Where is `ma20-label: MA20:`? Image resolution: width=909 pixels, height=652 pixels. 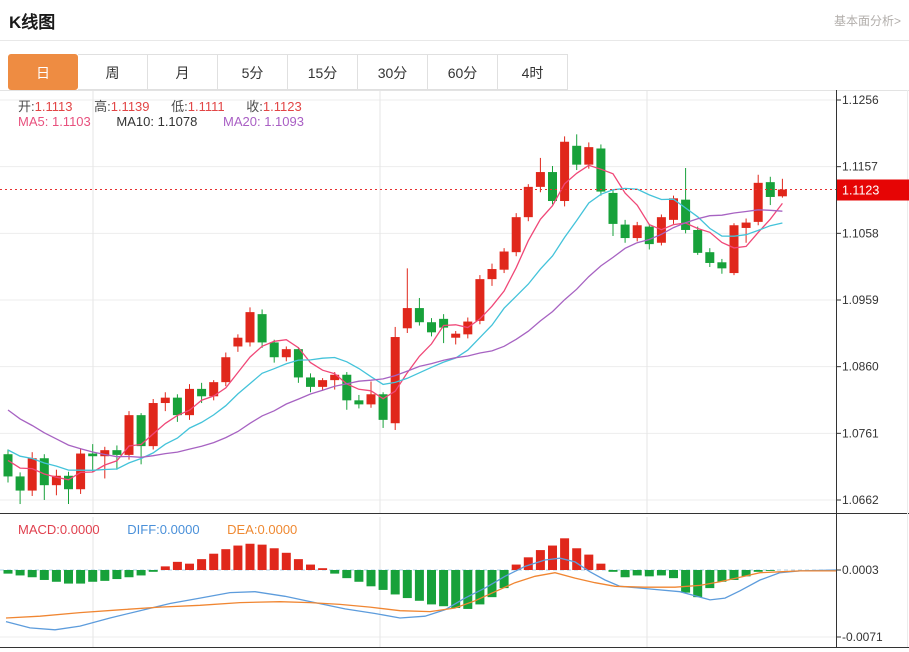 ma20-label: MA20: is located at coordinates (241, 121).